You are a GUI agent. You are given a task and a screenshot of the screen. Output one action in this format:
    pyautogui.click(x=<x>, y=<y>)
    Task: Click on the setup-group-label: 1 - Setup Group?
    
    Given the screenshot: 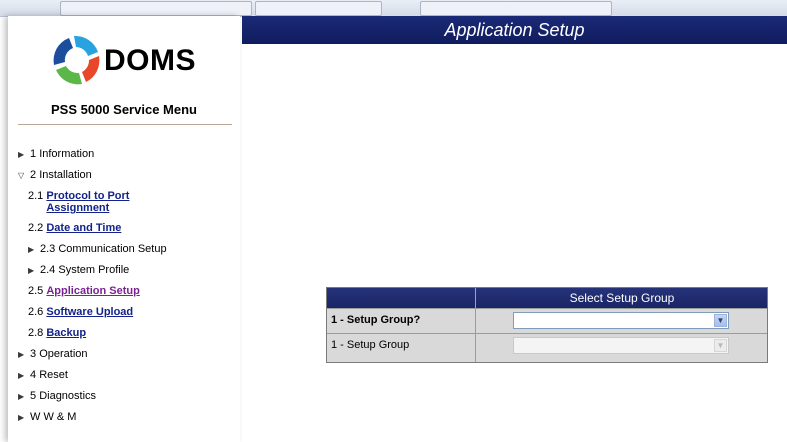 What is the action you would take?
    pyautogui.click(x=376, y=320)
    